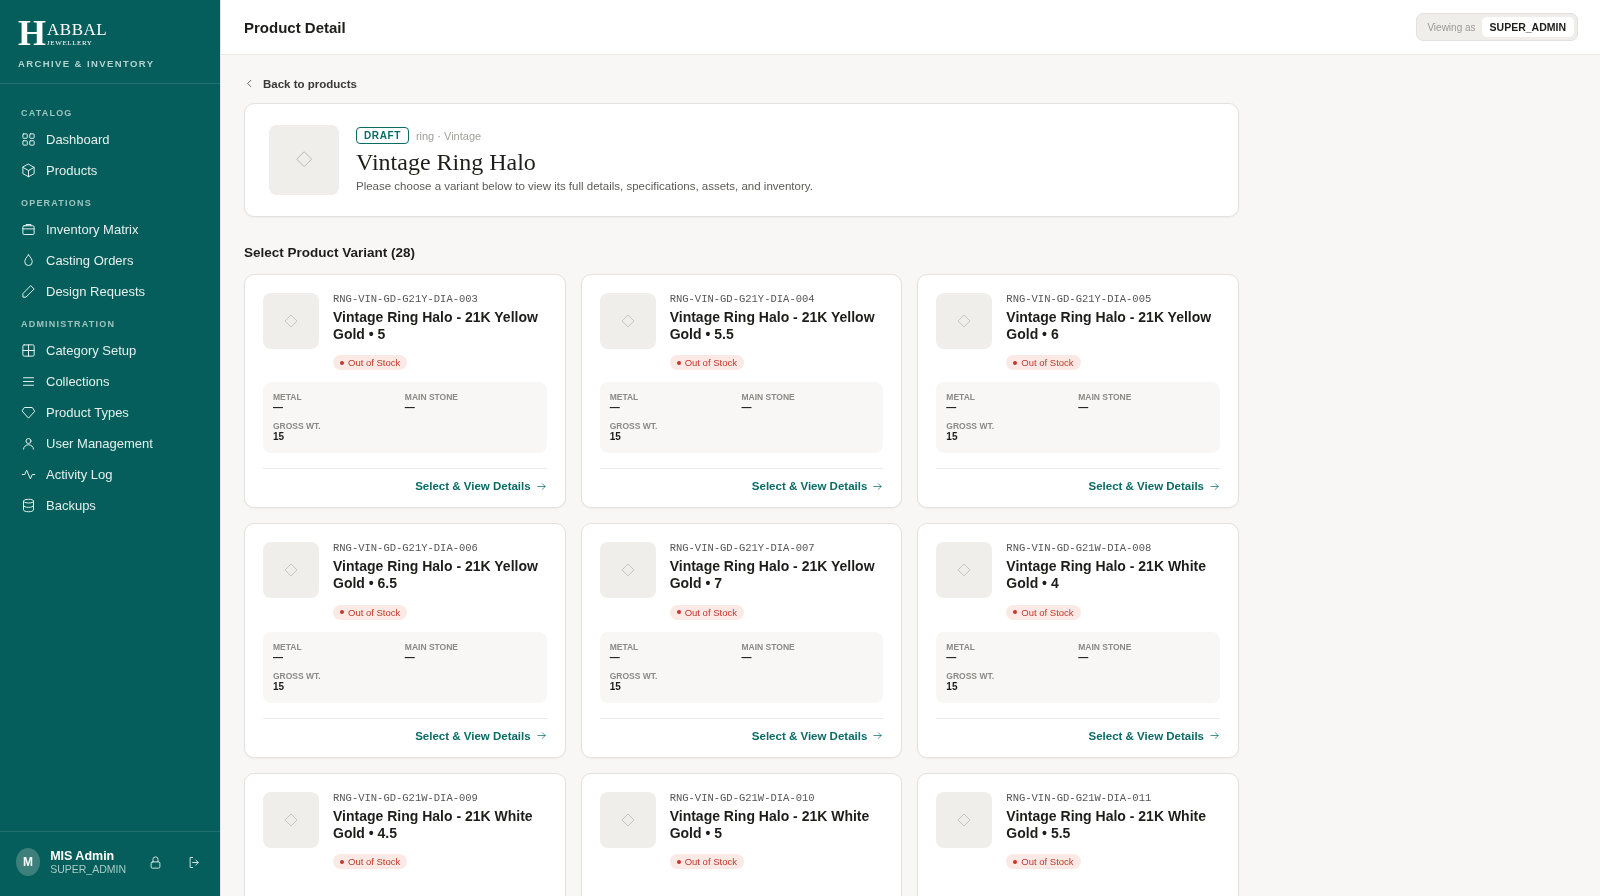  Describe the element at coordinates (28, 291) in the screenshot. I see `pencil-icon` at that location.